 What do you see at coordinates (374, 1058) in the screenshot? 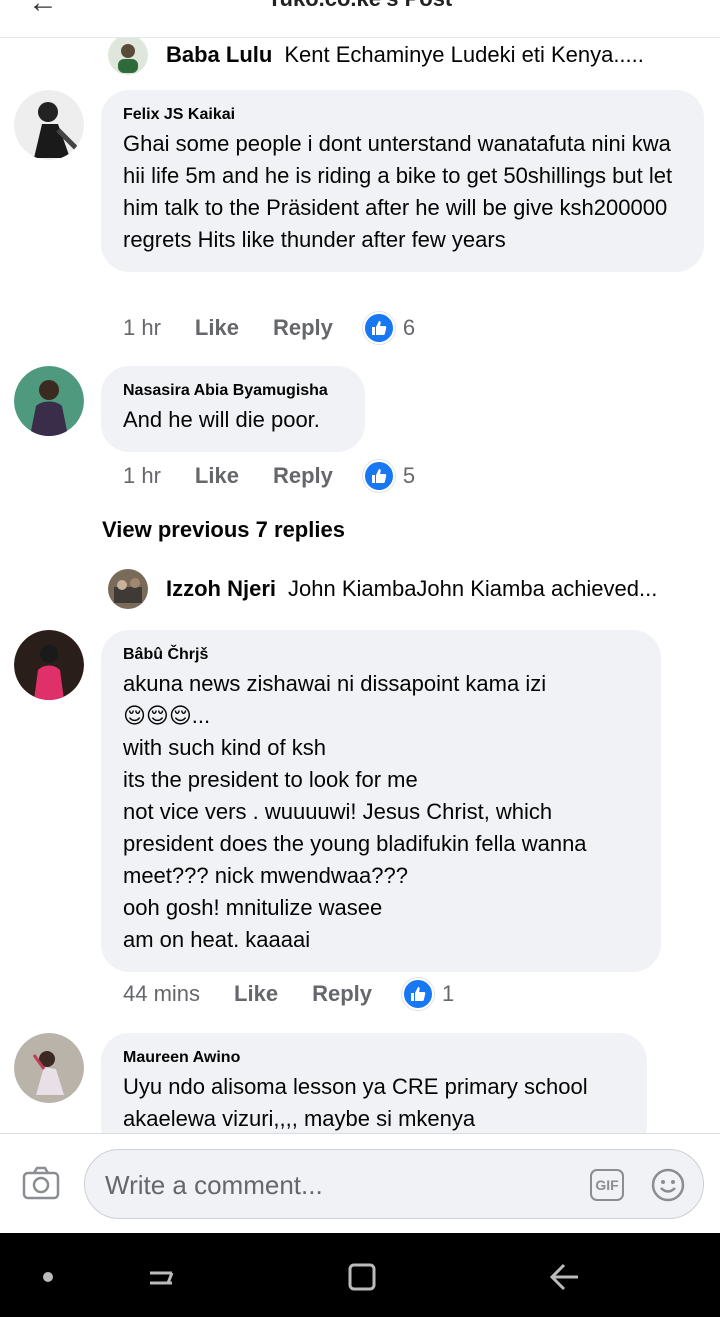
I see `comment-author: Maureen Awino` at bounding box center [374, 1058].